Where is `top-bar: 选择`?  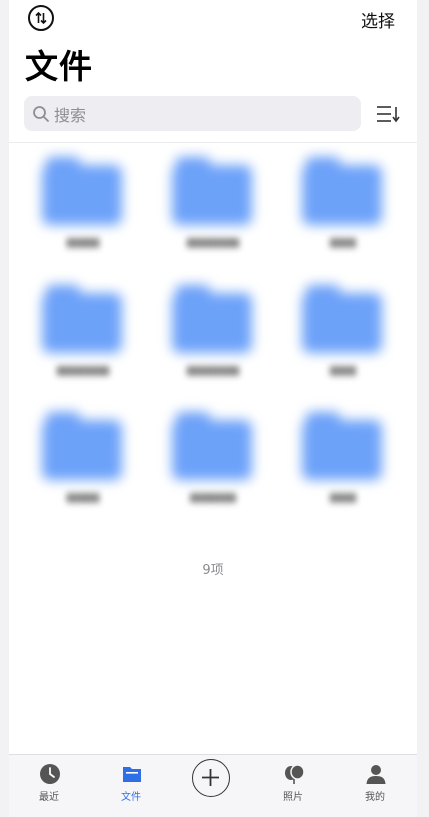
top-bar: 选择 is located at coordinates (213, 19).